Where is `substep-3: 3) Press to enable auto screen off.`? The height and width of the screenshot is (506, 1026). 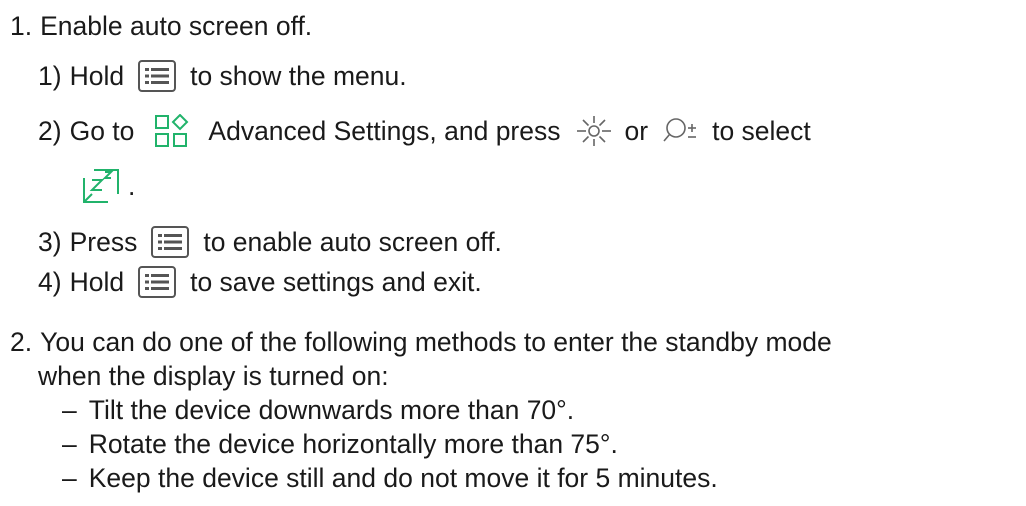 substep-3: 3) Press to enable auto screen off. is located at coordinates (270, 242).